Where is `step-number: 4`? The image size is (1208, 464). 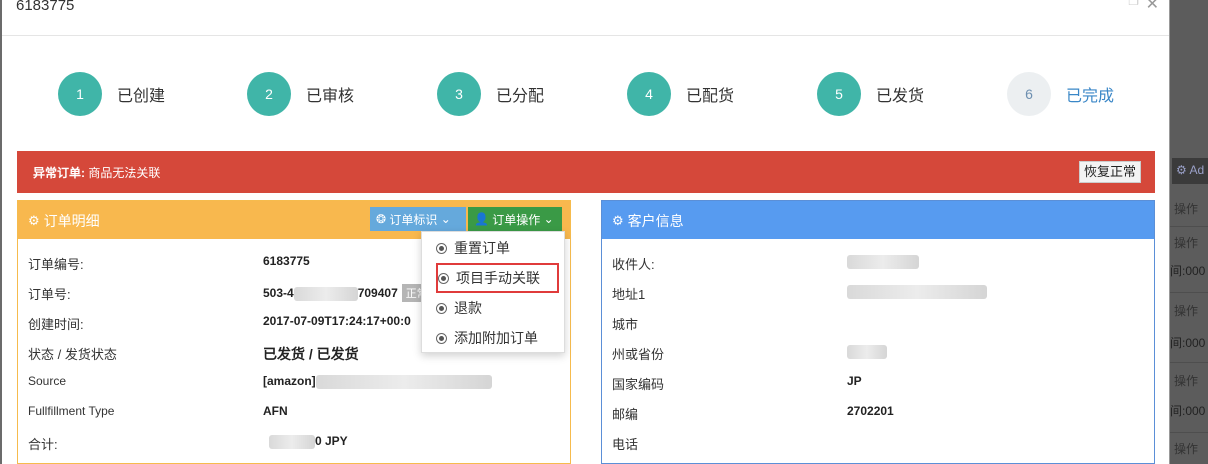
step-number: 4 is located at coordinates (649, 94).